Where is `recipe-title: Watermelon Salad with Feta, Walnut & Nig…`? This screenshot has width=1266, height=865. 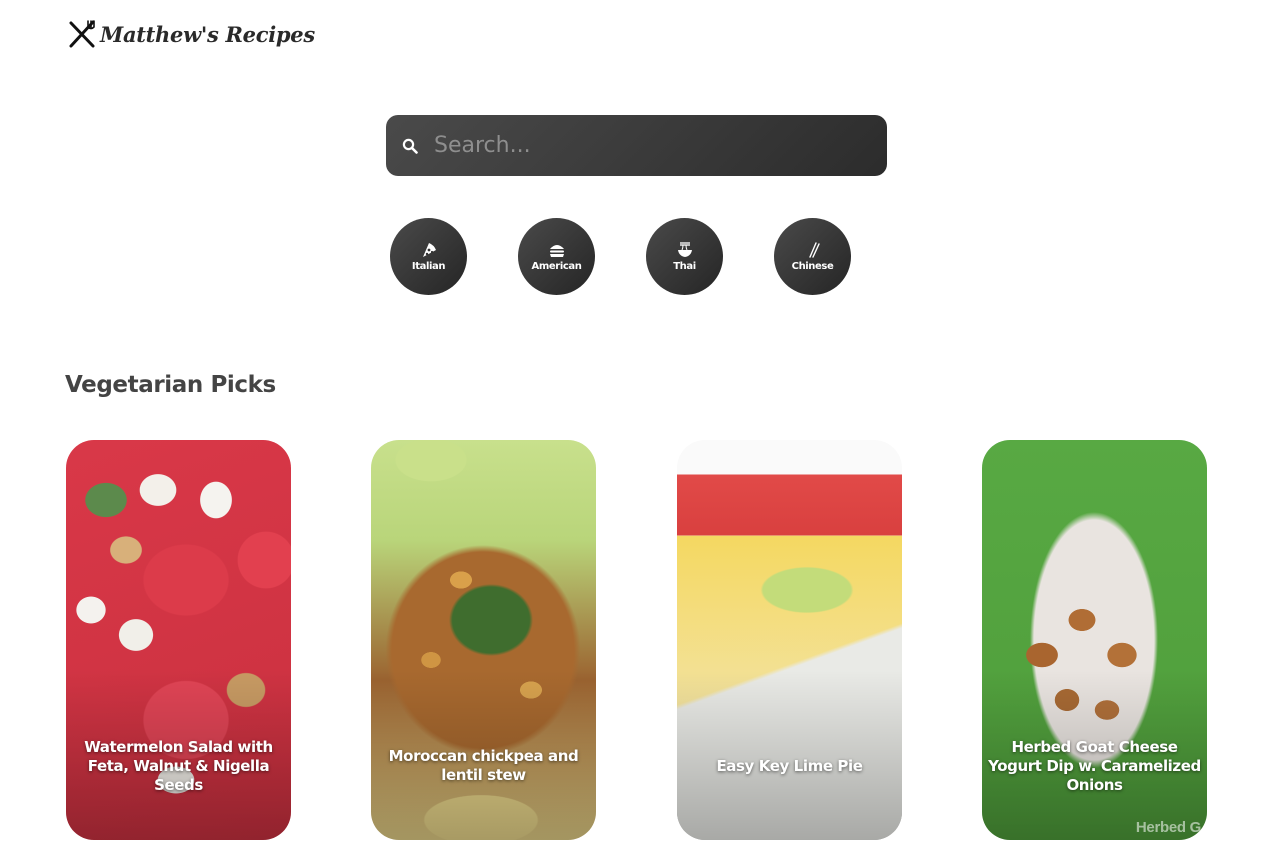
recipe-title: Watermelon Salad with Feta, Walnut & Nig… is located at coordinates (178, 765).